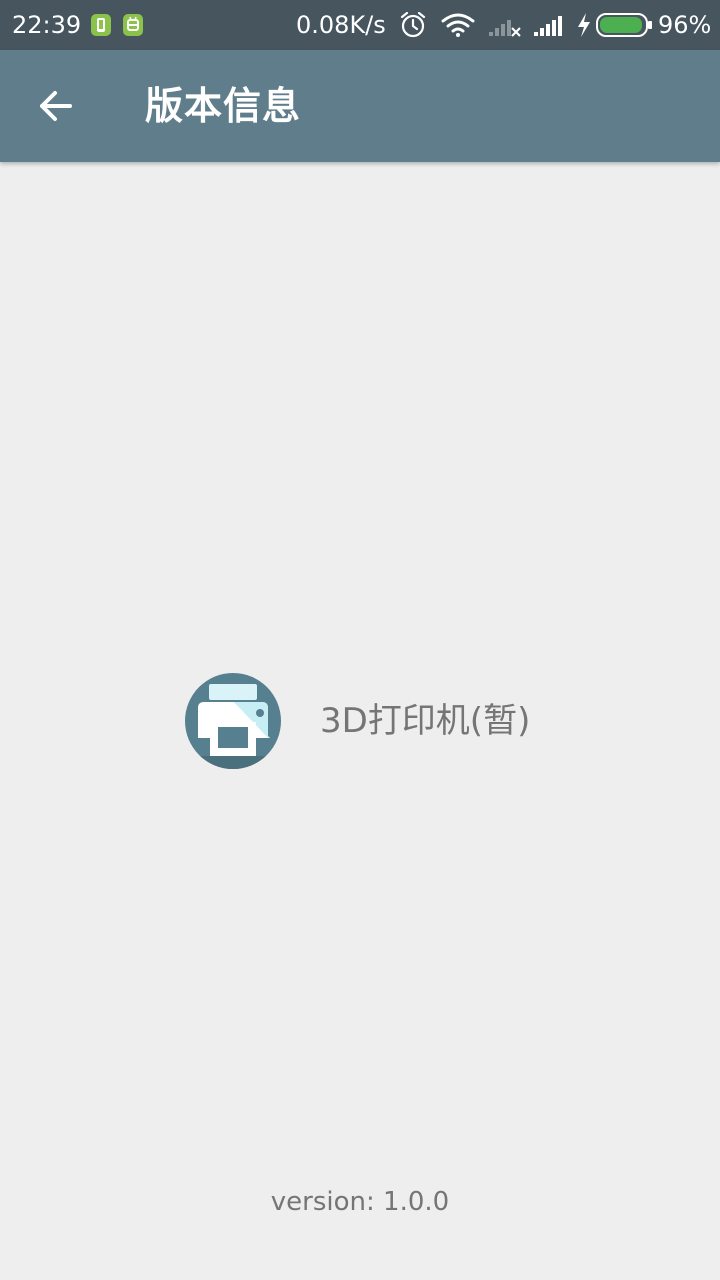  Describe the element at coordinates (413, 26) in the screenshot. I see `alarm-icon` at that location.